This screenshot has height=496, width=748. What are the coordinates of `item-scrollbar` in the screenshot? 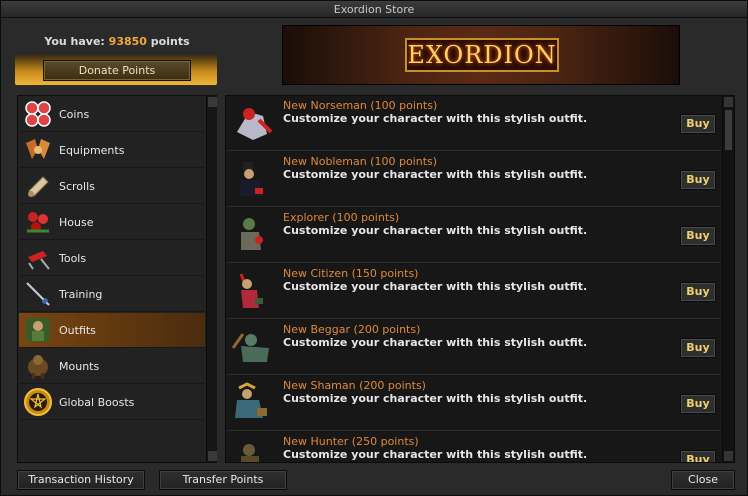 It's located at (728, 279).